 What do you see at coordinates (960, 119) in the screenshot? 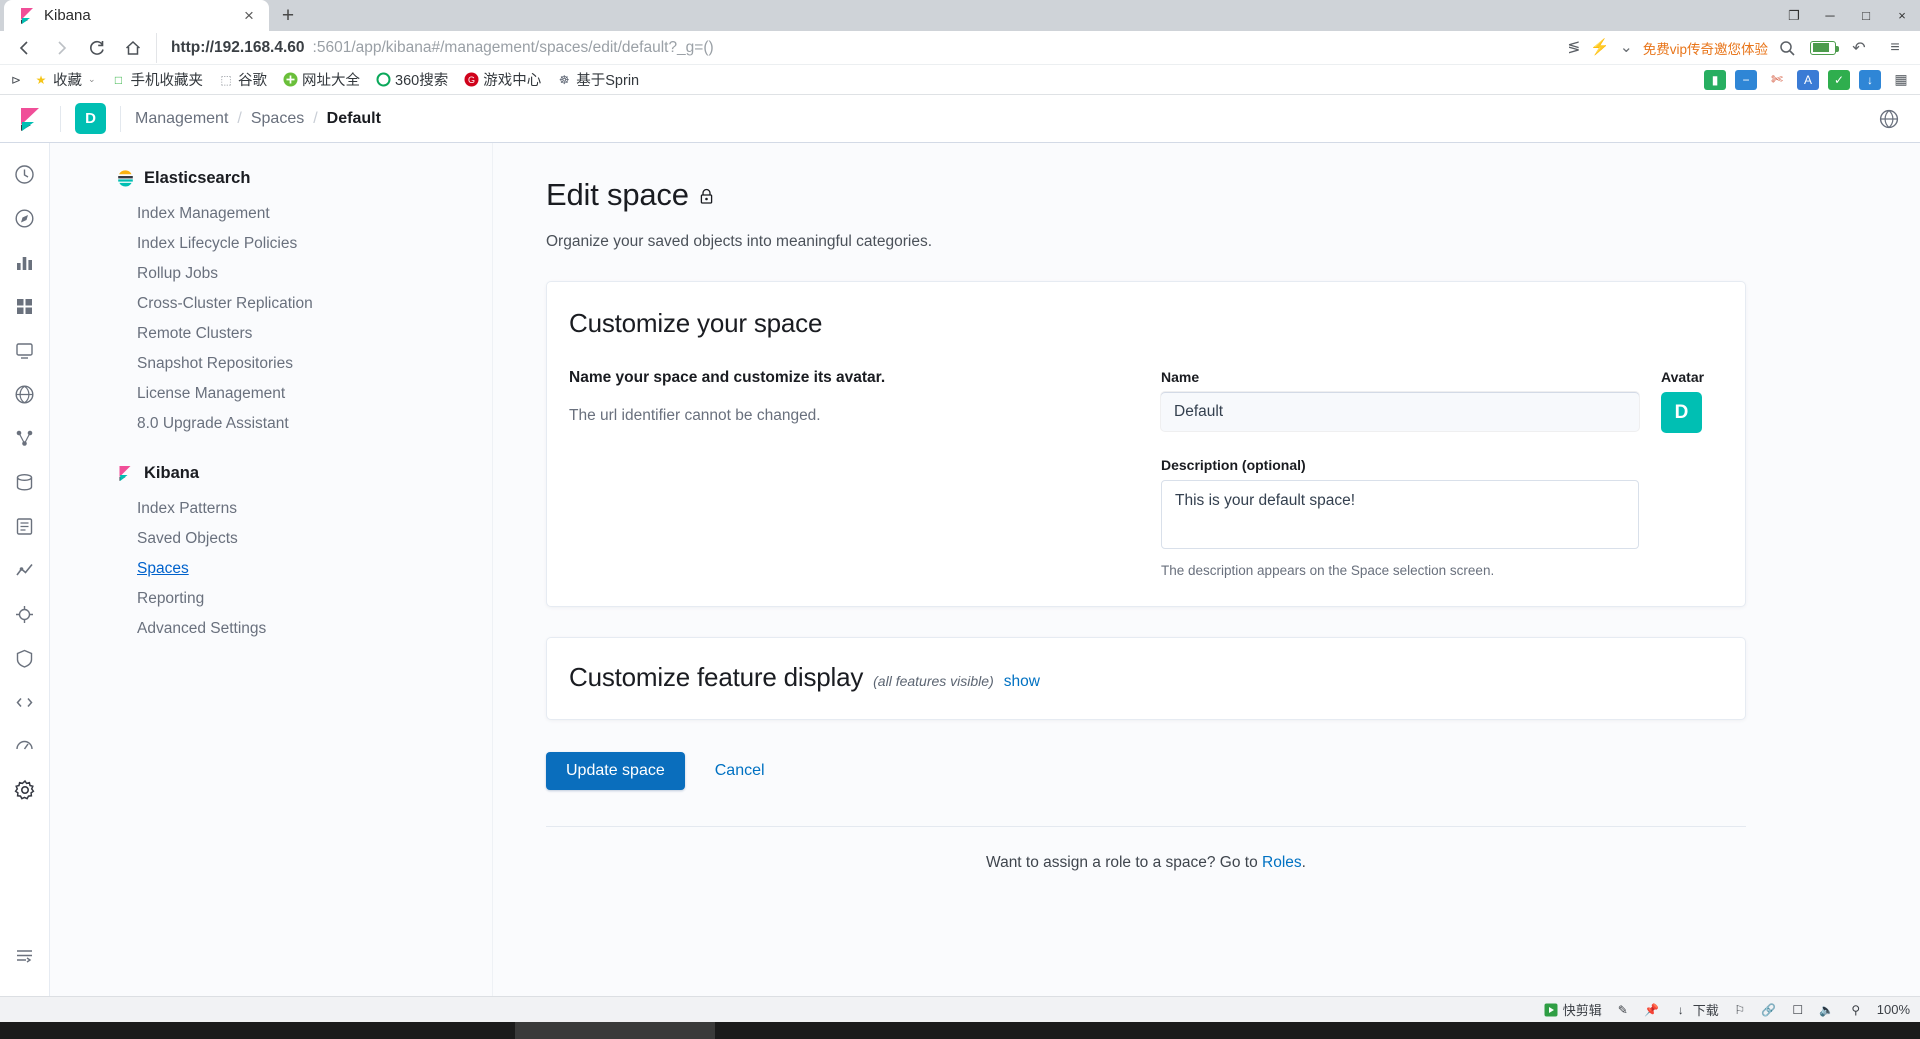
I see `kibana-header: D Management / Spaces / Default` at bounding box center [960, 119].